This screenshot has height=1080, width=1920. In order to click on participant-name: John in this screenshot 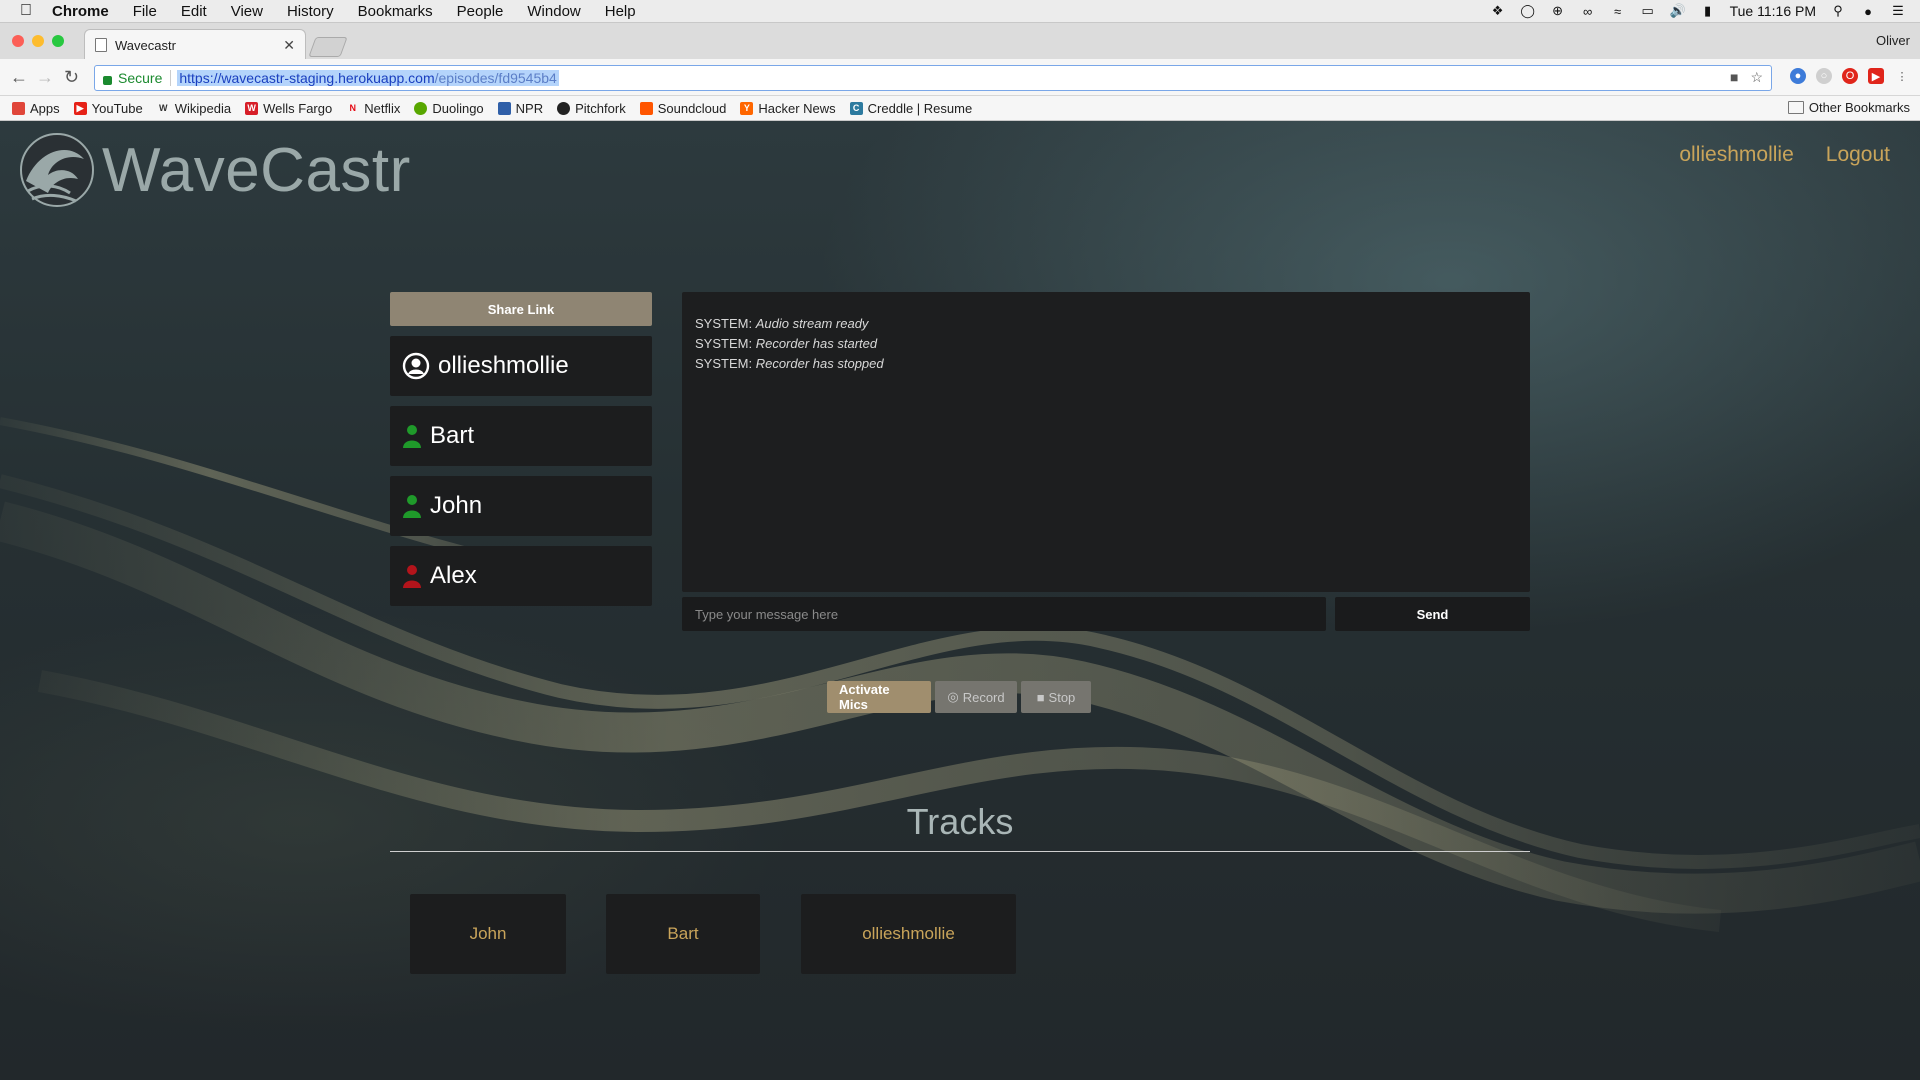, I will do `click(456, 505)`.